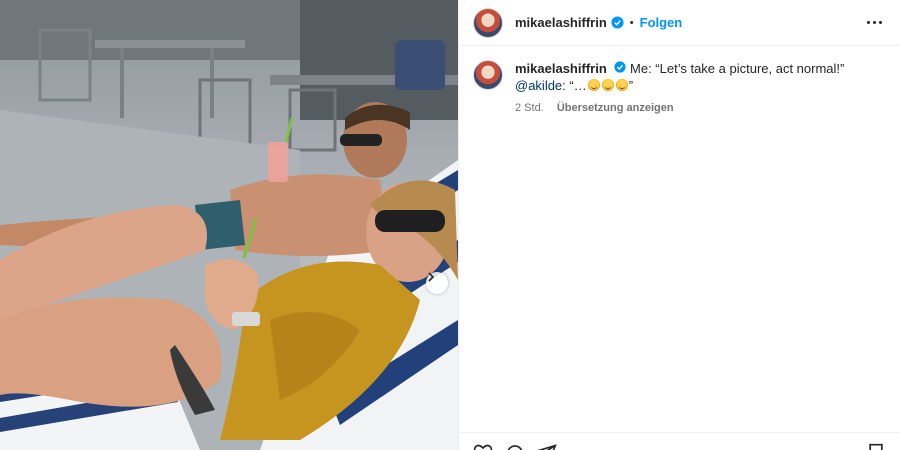 This screenshot has height=450, width=900. Describe the element at coordinates (631, 85) in the screenshot. I see `caption-text-2-suffix: ”` at that location.